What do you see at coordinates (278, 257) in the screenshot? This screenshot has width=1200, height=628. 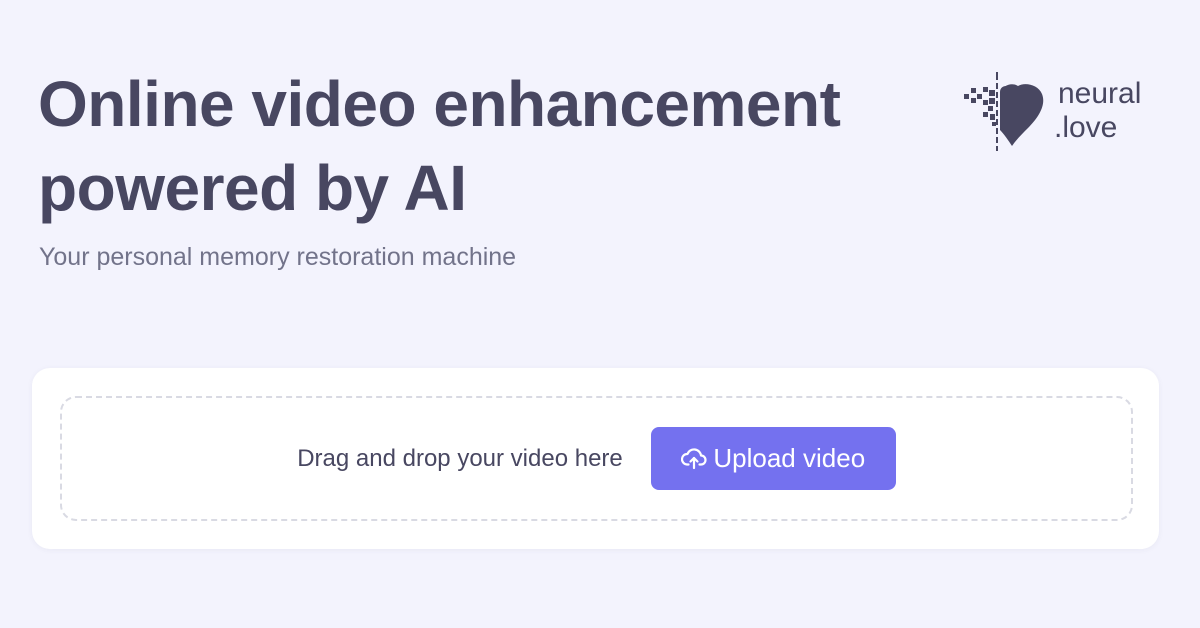 I see `page-subtitle: Your personal memory restoration machine` at bounding box center [278, 257].